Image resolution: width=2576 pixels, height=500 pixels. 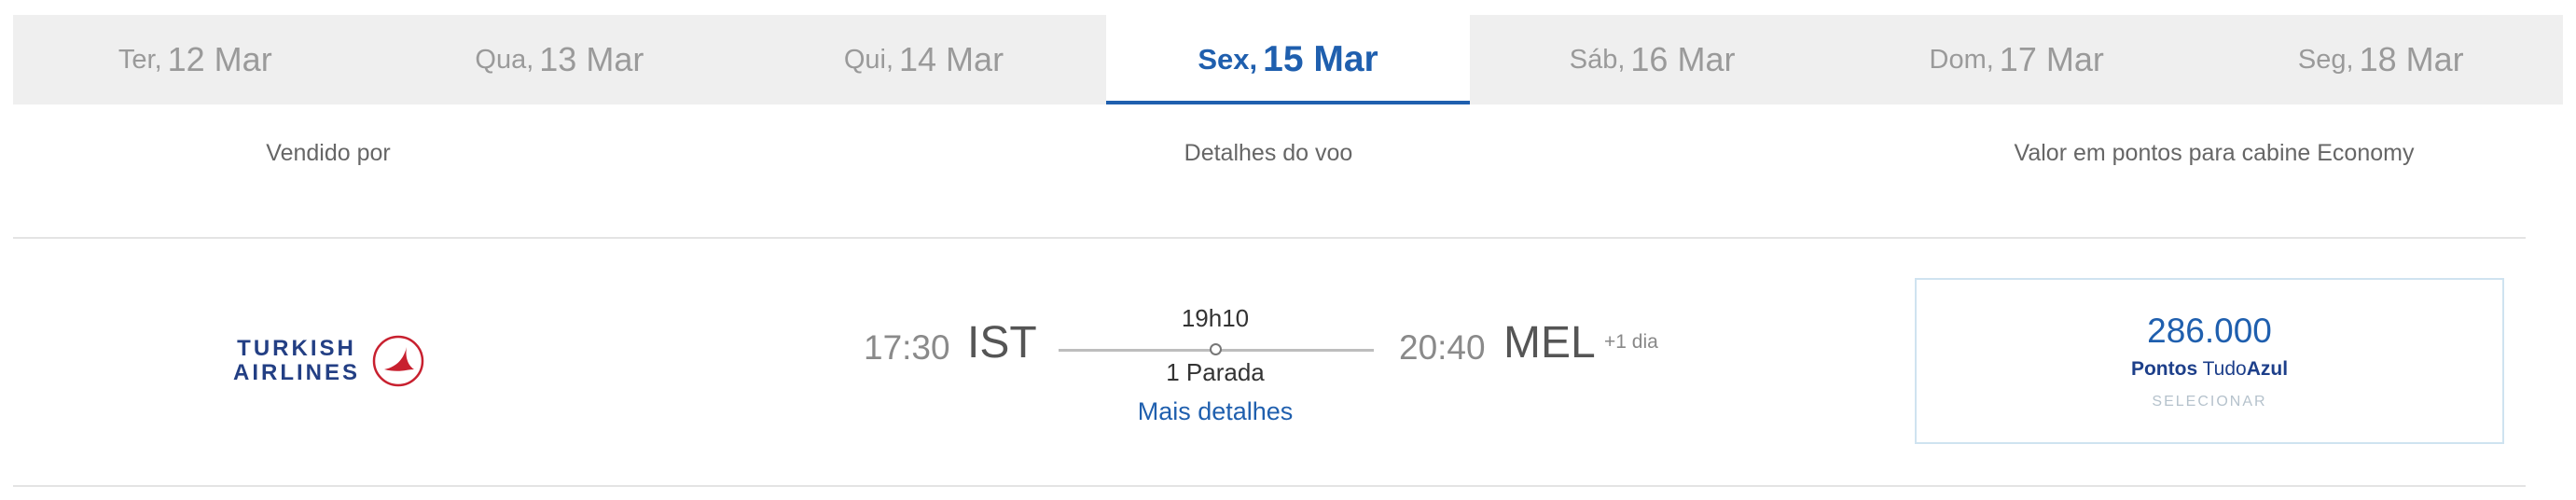 I want to click on points-label-tudo: Tudo, so click(x=2224, y=369).